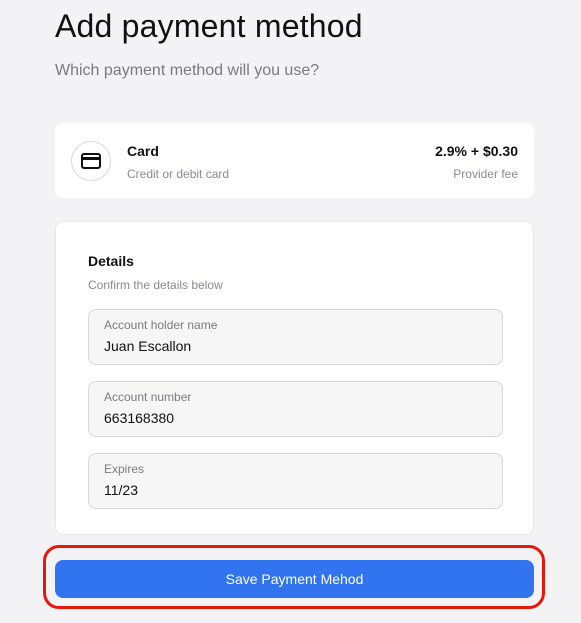 This screenshot has width=581, height=623. I want to click on payment-method-name: Card, so click(143, 151).